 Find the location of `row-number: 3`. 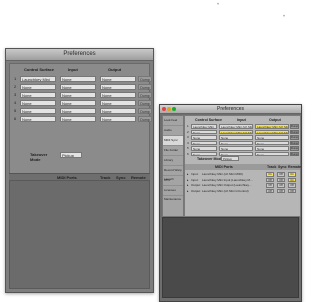

row-number: 3 is located at coordinates (15, 94).